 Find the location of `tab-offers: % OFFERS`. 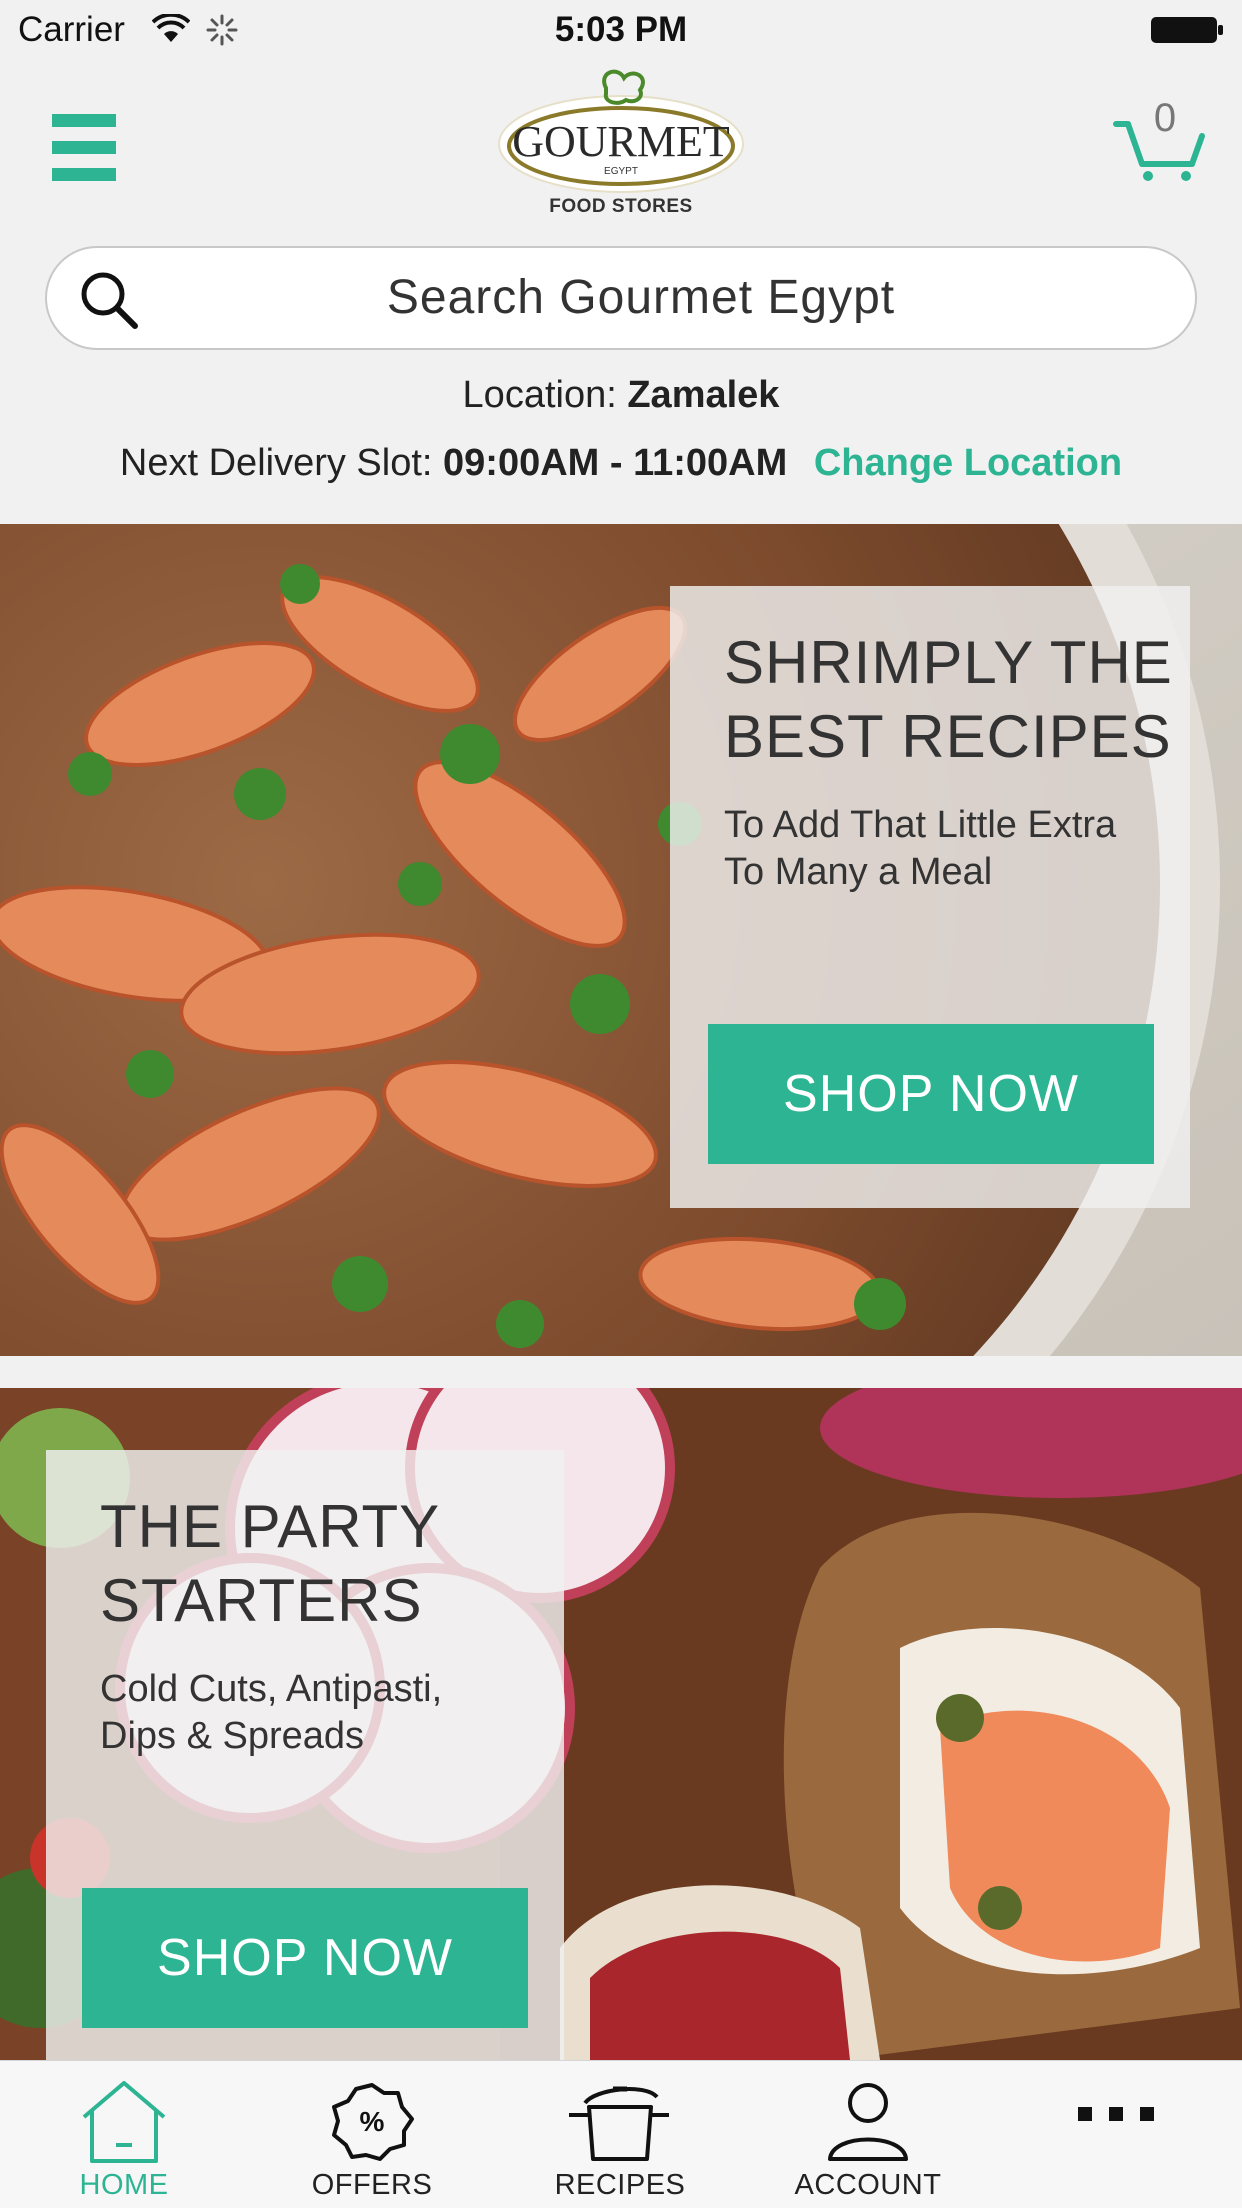

tab-offers: % OFFERS is located at coordinates (372, 2134).